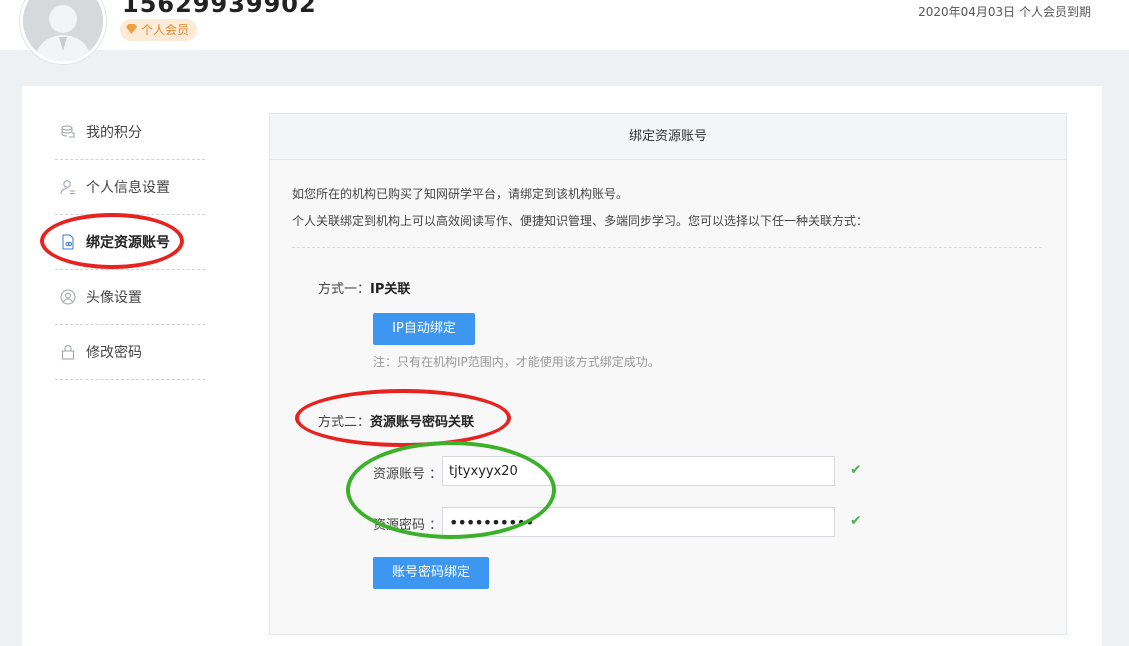 This screenshot has width=1129, height=646. Describe the element at coordinates (114, 298) in the screenshot. I see `sidebar-item-label: 头像设置` at that location.